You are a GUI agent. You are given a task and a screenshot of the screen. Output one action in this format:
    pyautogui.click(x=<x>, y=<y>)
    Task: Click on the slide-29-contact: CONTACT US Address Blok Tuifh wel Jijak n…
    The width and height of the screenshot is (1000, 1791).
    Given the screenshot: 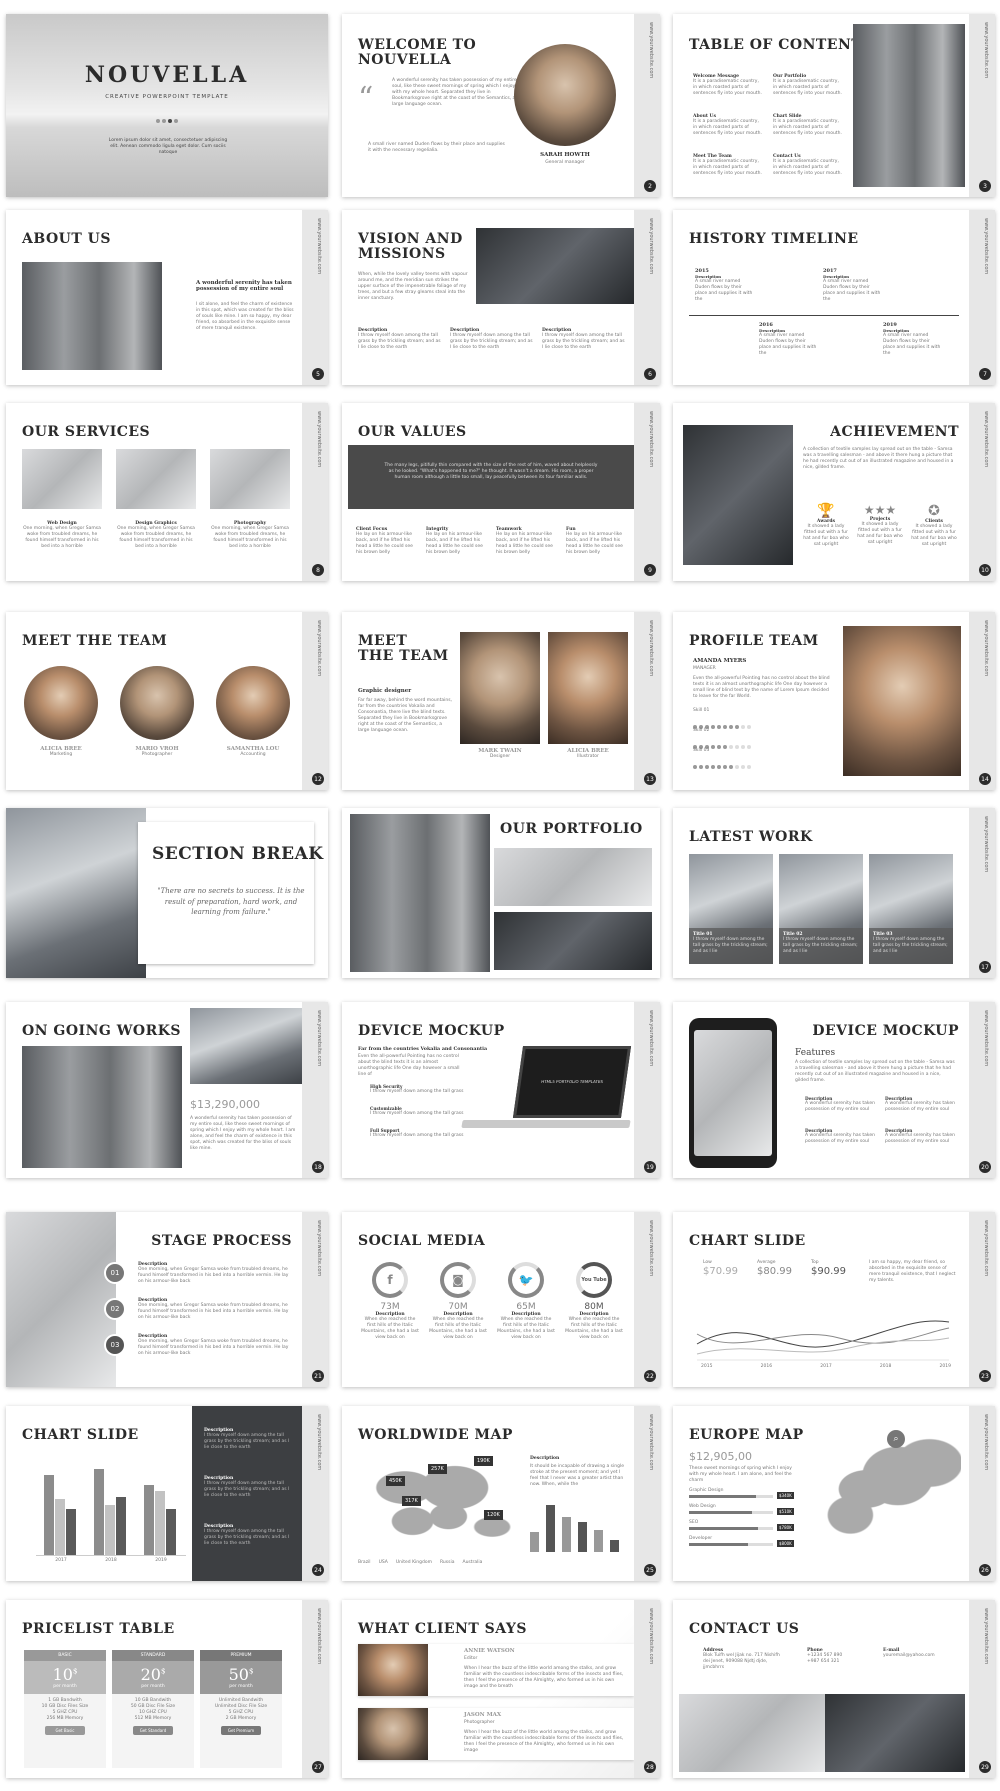 What is the action you would take?
    pyautogui.click(x=834, y=1689)
    